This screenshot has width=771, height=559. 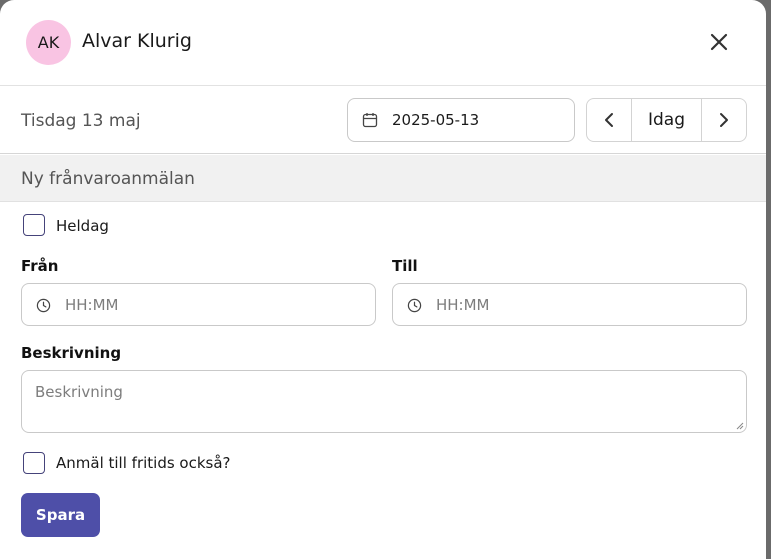 I want to click on today-button: Idag, so click(x=666, y=120).